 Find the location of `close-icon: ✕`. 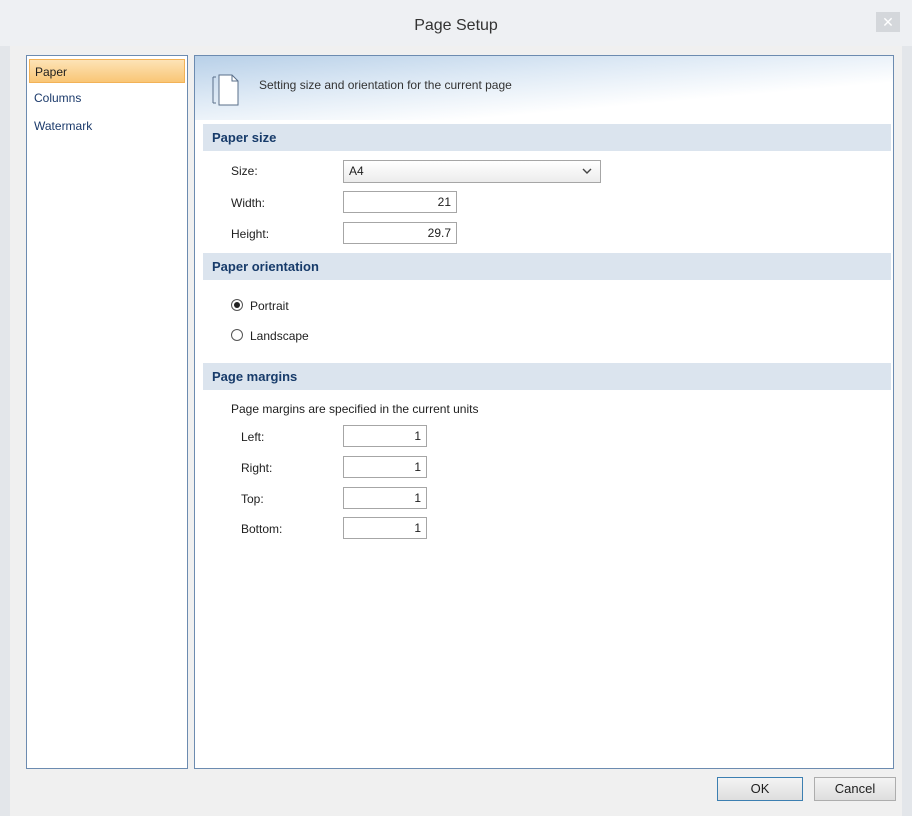

close-icon: ✕ is located at coordinates (888, 22).